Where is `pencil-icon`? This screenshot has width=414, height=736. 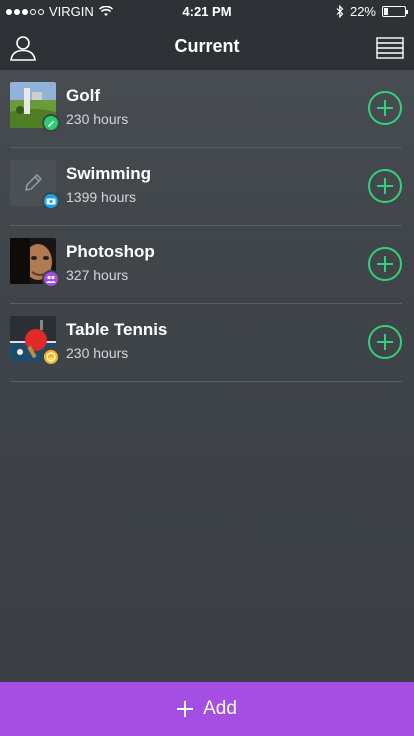 pencil-icon is located at coordinates (33, 182).